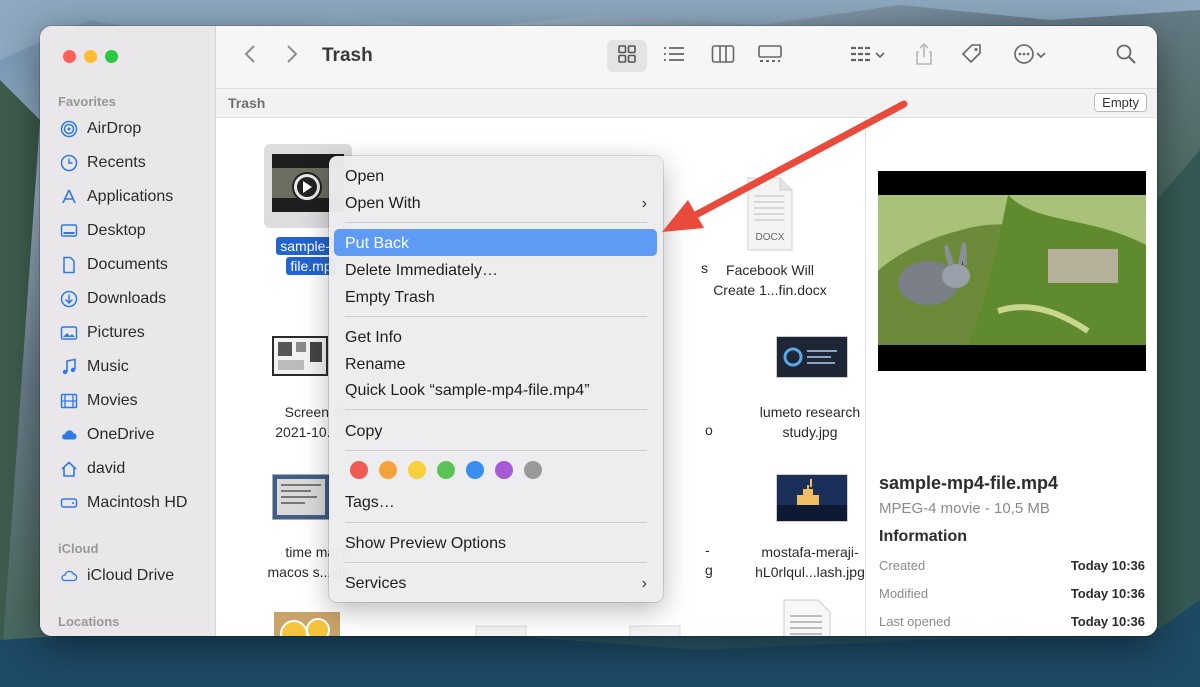 The image size is (1200, 687). I want to click on sidebar-section-icloud: iCloud, so click(78, 548).